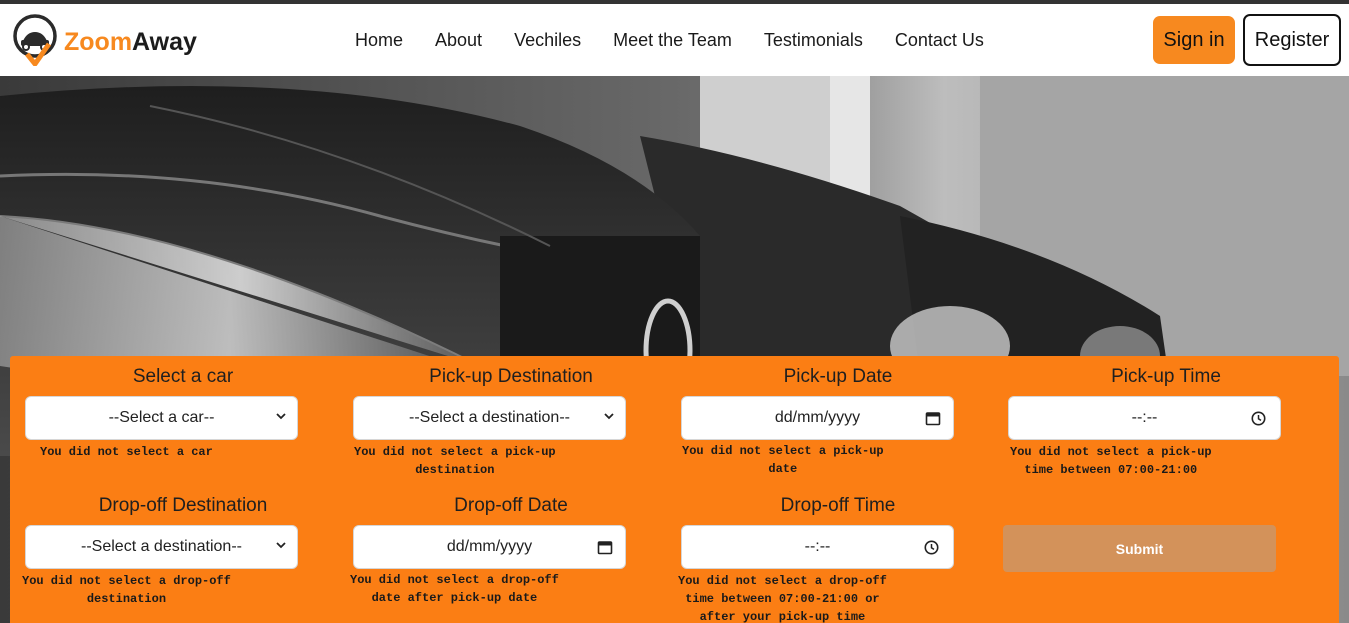 Image resolution: width=1349 pixels, height=623 pixels. What do you see at coordinates (1139, 548) in the screenshot?
I see `submit-button: Submit` at bounding box center [1139, 548].